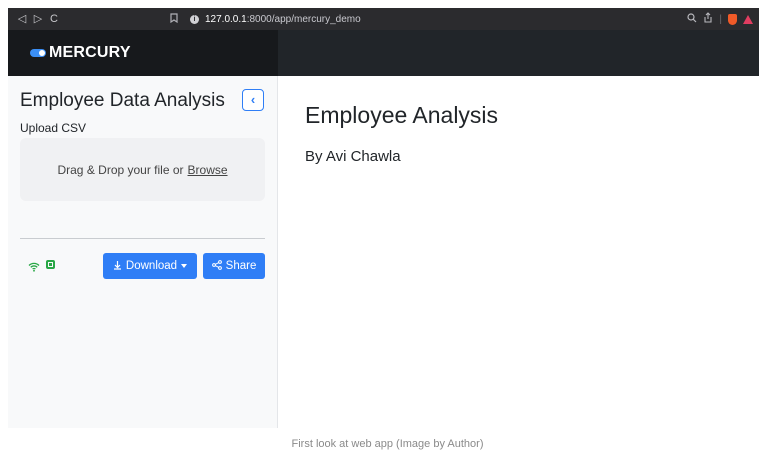 The height and width of the screenshot is (450, 775). Describe the element at coordinates (732, 19) in the screenshot. I see `brave-shield-icon` at that location.